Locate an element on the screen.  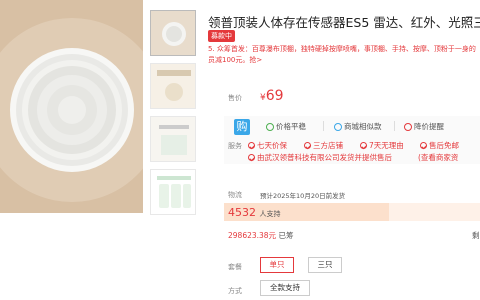
thumbnail-strip is located at coordinates (174, 116).